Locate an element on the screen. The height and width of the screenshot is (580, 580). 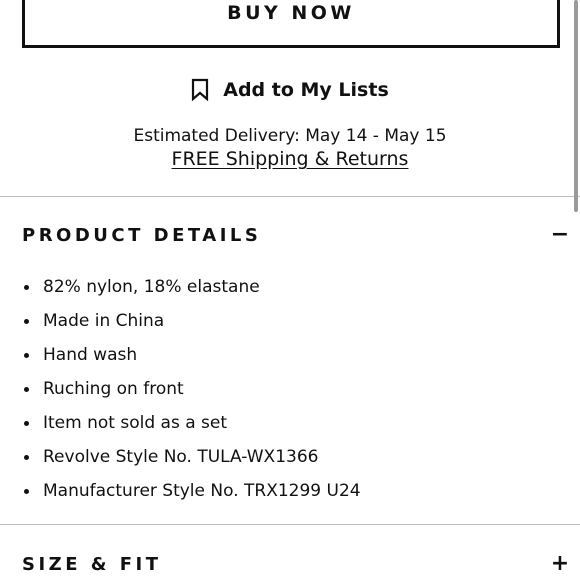
expand-plus-icon: + is located at coordinates (560, 564).